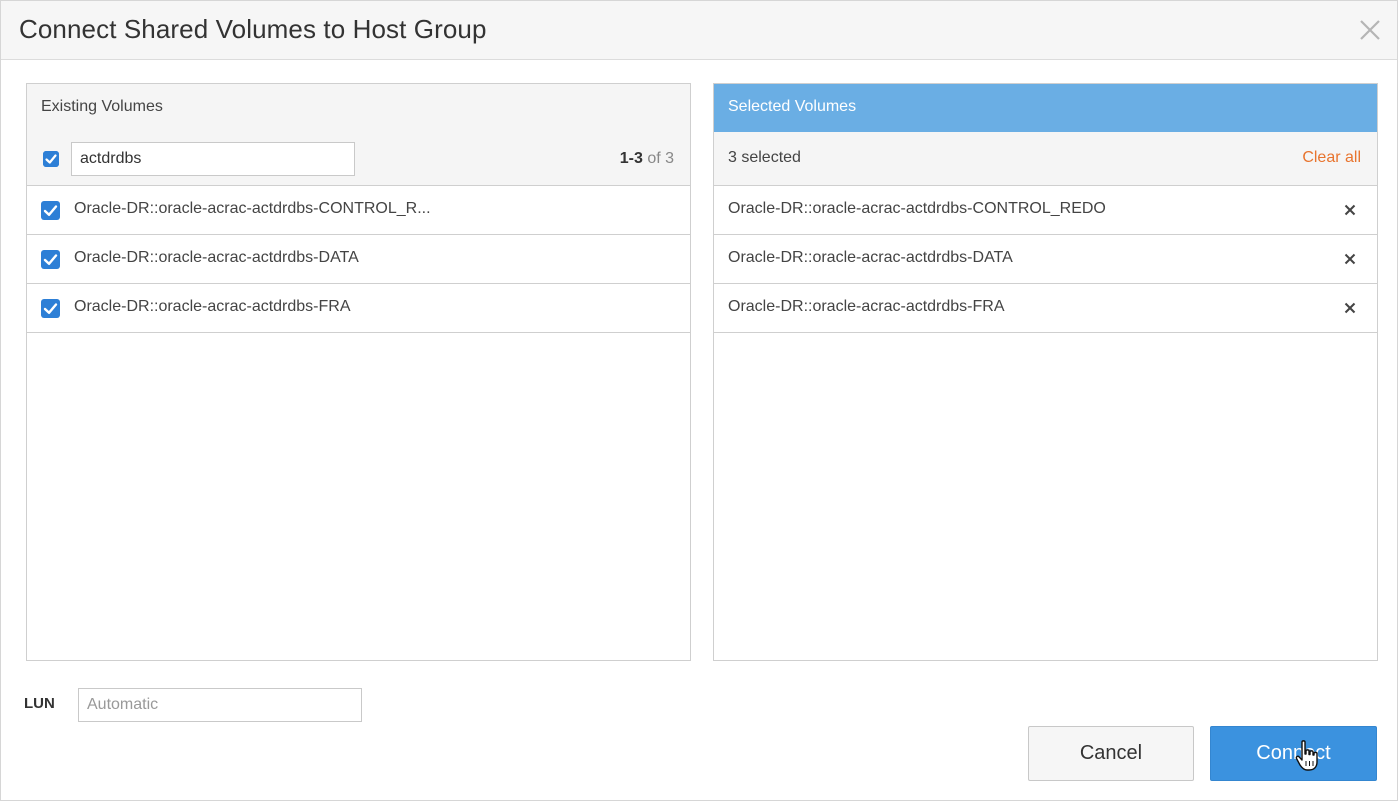 The width and height of the screenshot is (1400, 803). What do you see at coordinates (213, 159) in the screenshot?
I see `search-input` at bounding box center [213, 159].